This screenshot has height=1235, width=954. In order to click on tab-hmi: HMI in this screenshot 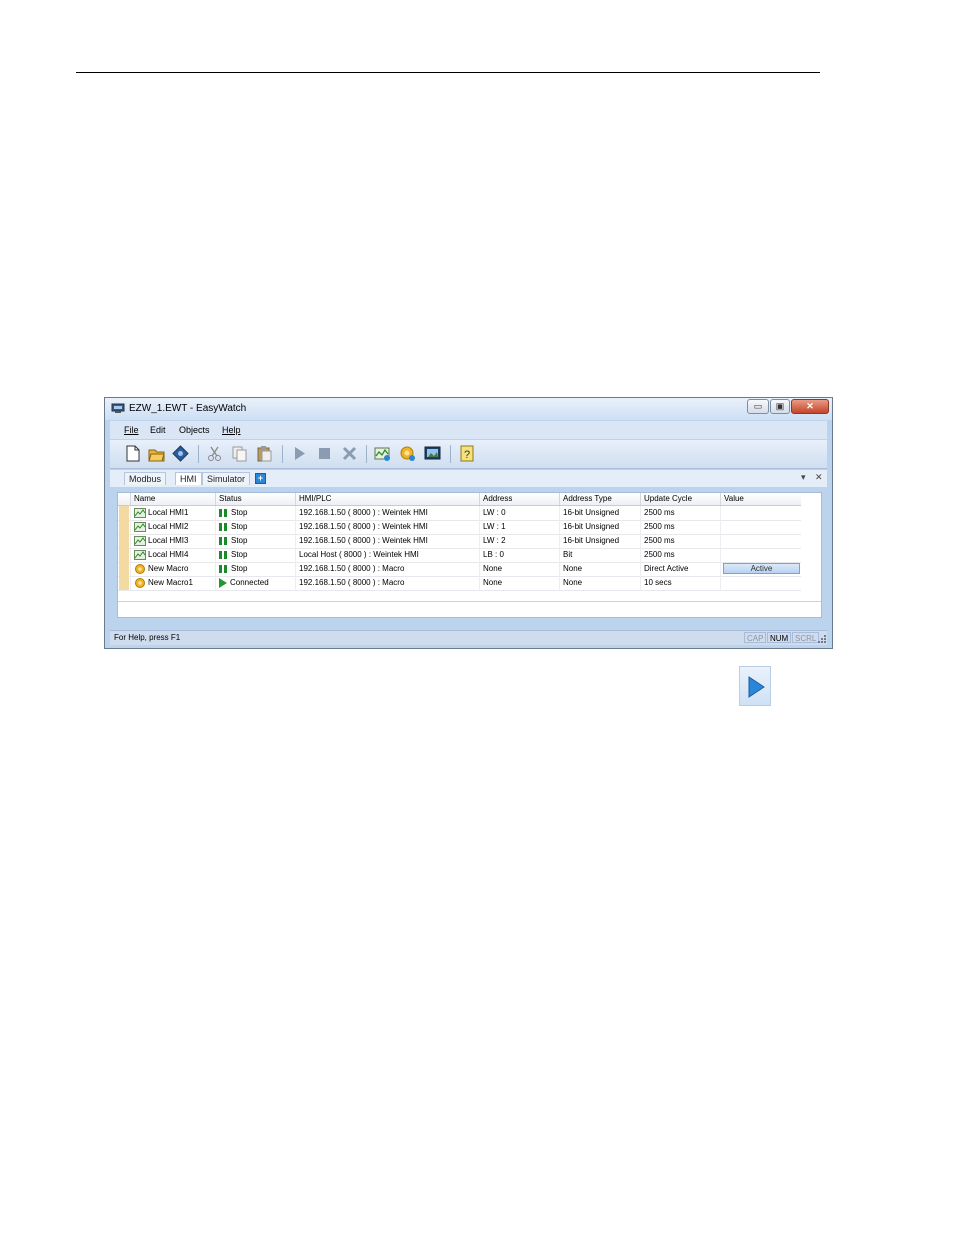, I will do `click(188, 478)`.